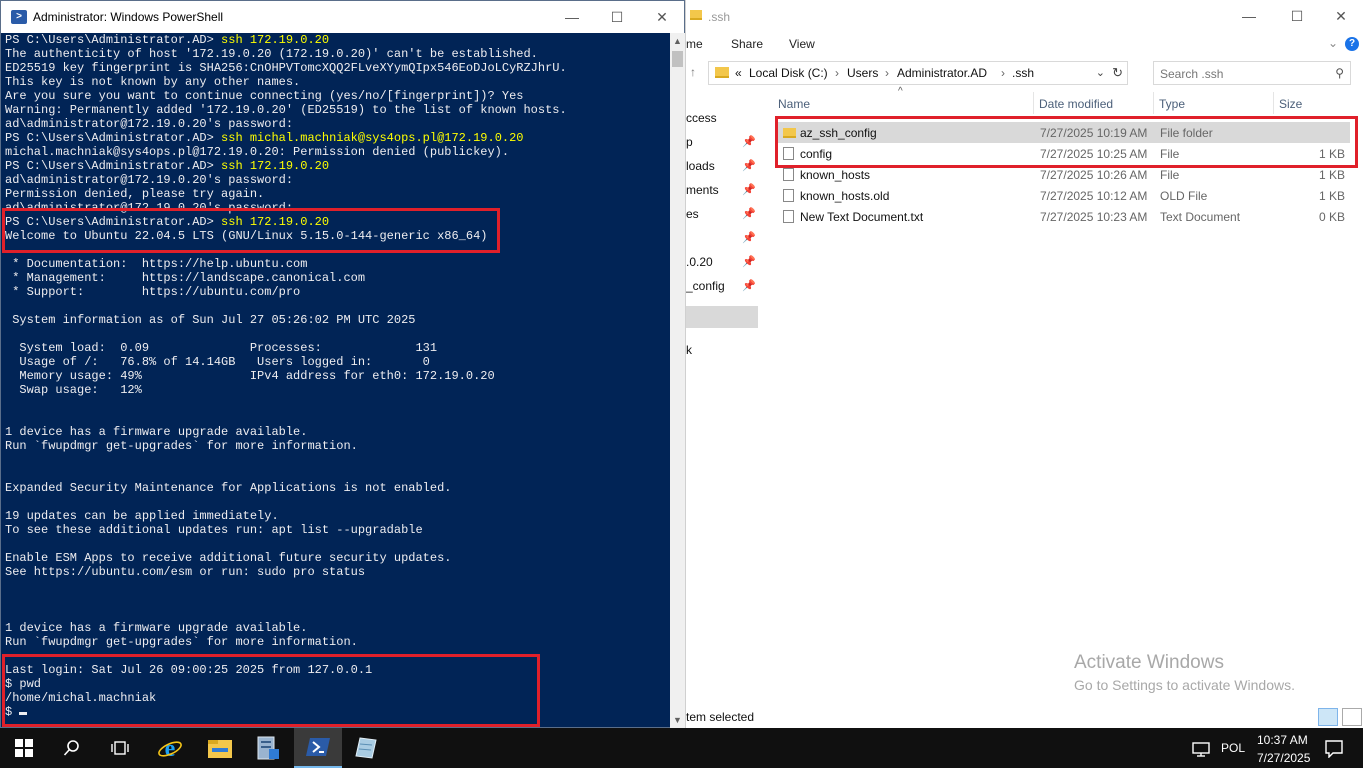 Image resolution: width=1363 pixels, height=768 pixels. Describe the element at coordinates (1283, 758) in the screenshot. I see `clock-date: 7/27/2025` at that location.